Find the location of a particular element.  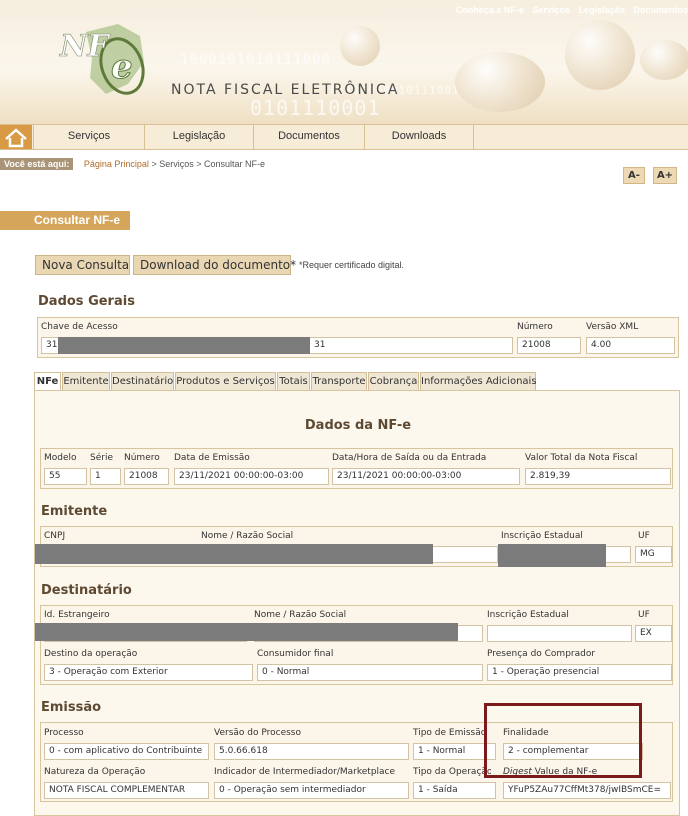

breadcrumb-label: Você está aqui: is located at coordinates (37, 164).